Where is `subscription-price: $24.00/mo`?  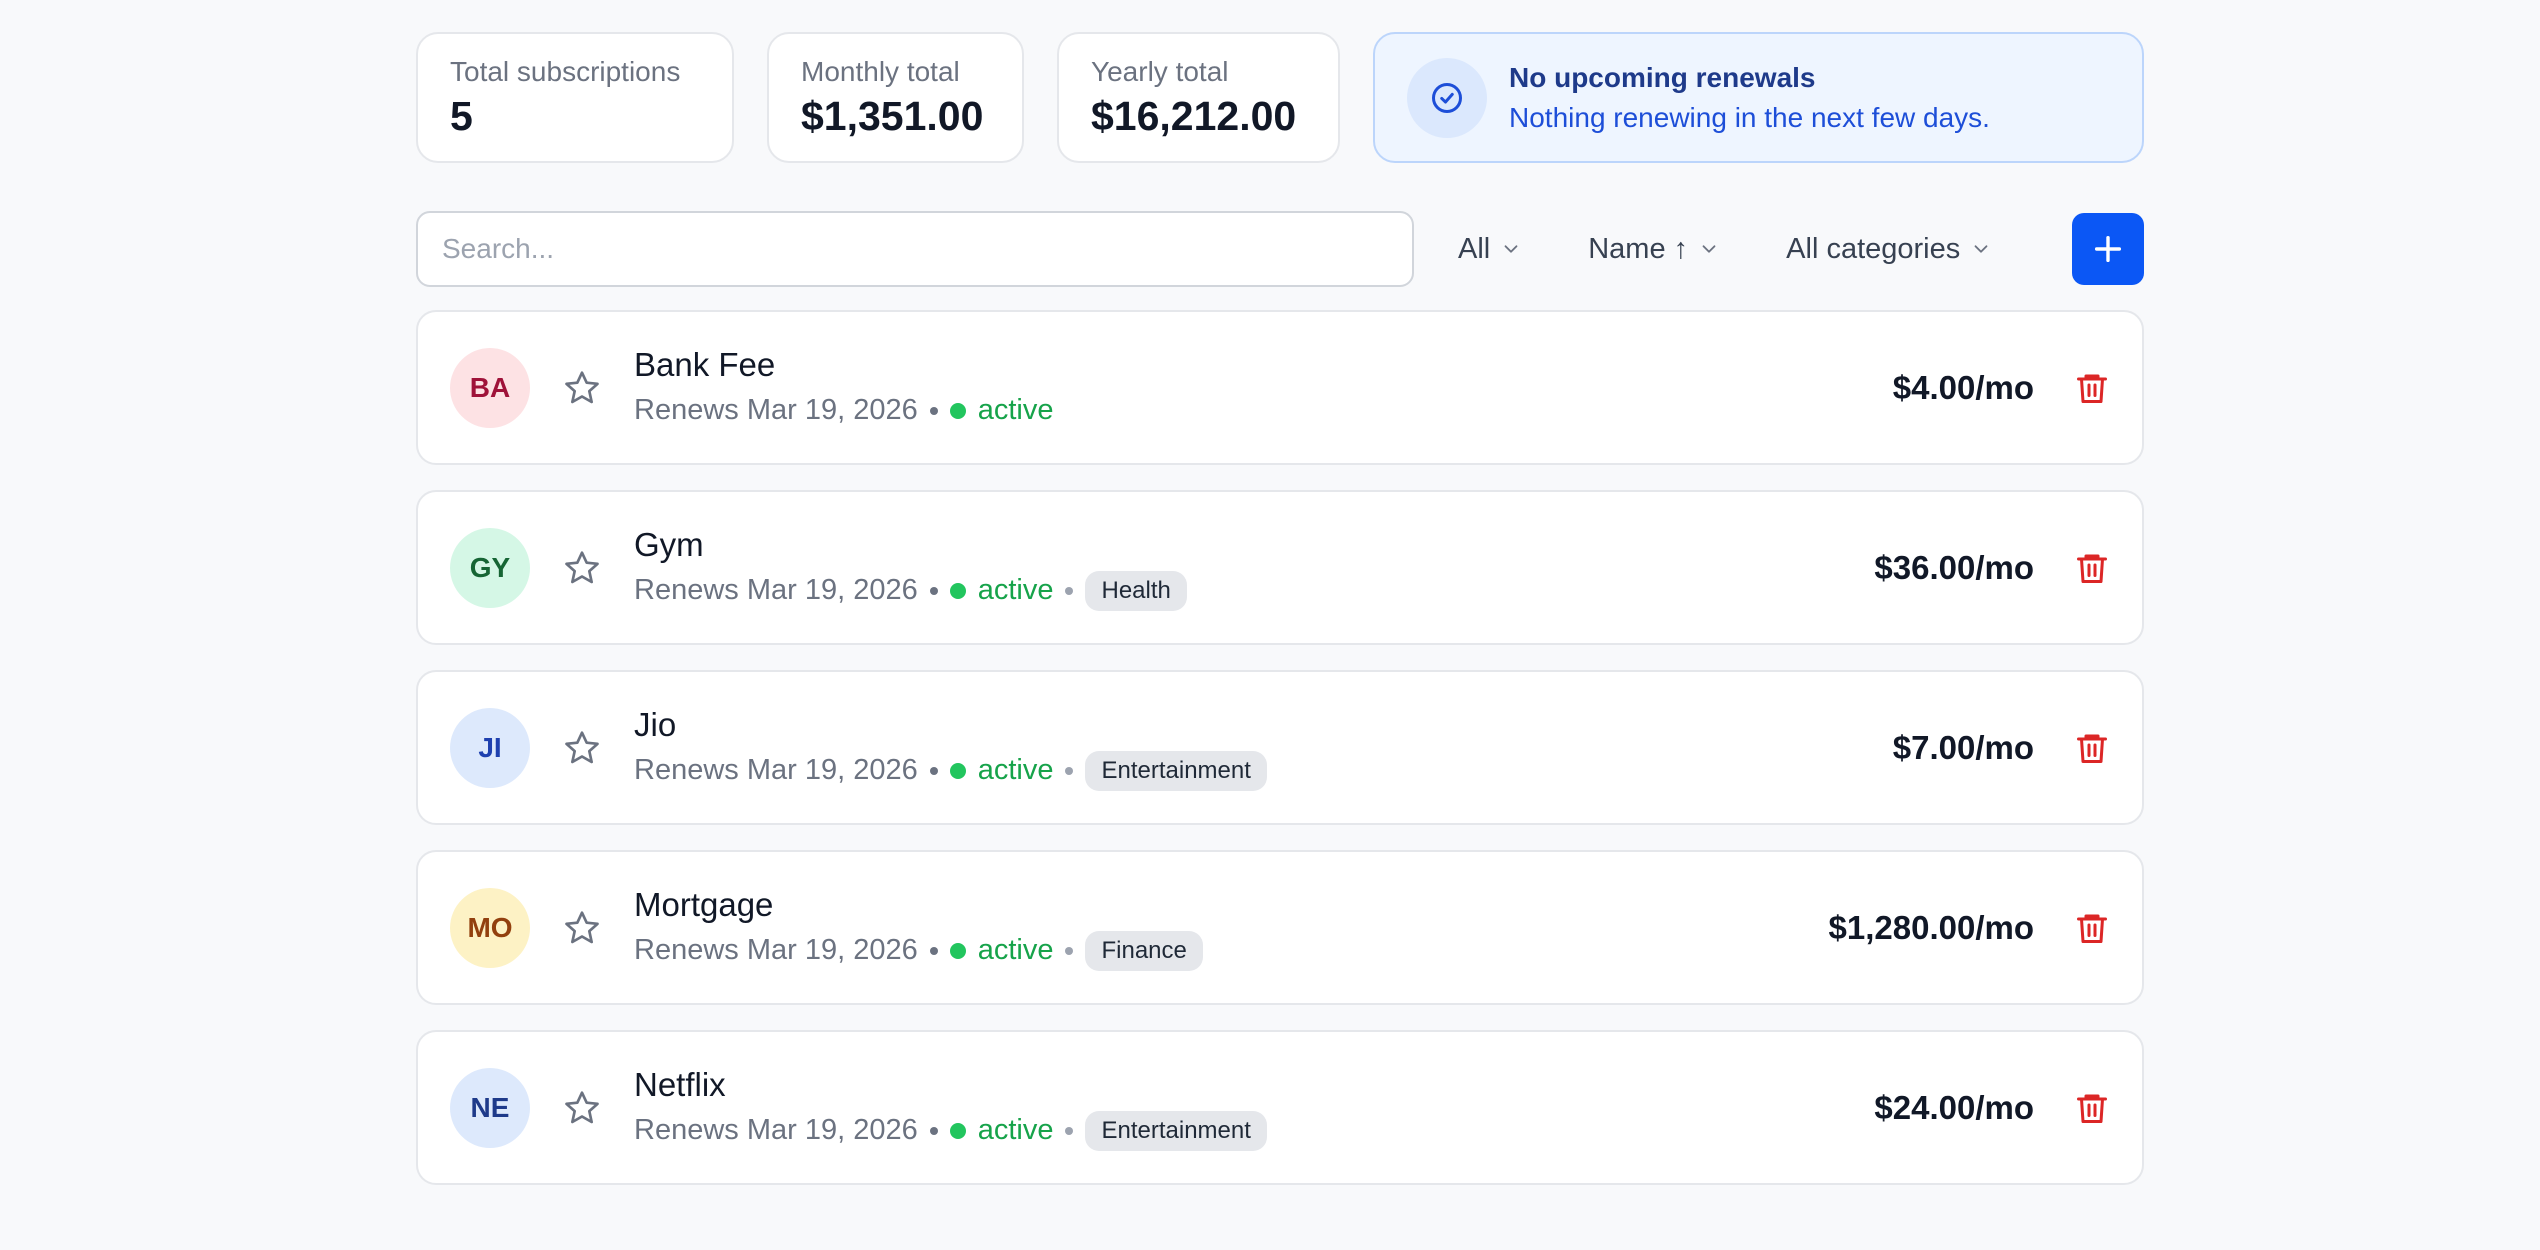
subscription-price: $24.00/mo is located at coordinates (1954, 1107).